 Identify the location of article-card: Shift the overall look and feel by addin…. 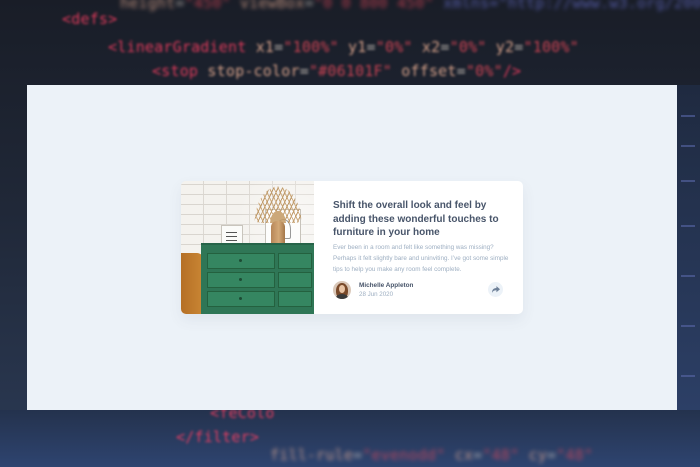
(352, 247).